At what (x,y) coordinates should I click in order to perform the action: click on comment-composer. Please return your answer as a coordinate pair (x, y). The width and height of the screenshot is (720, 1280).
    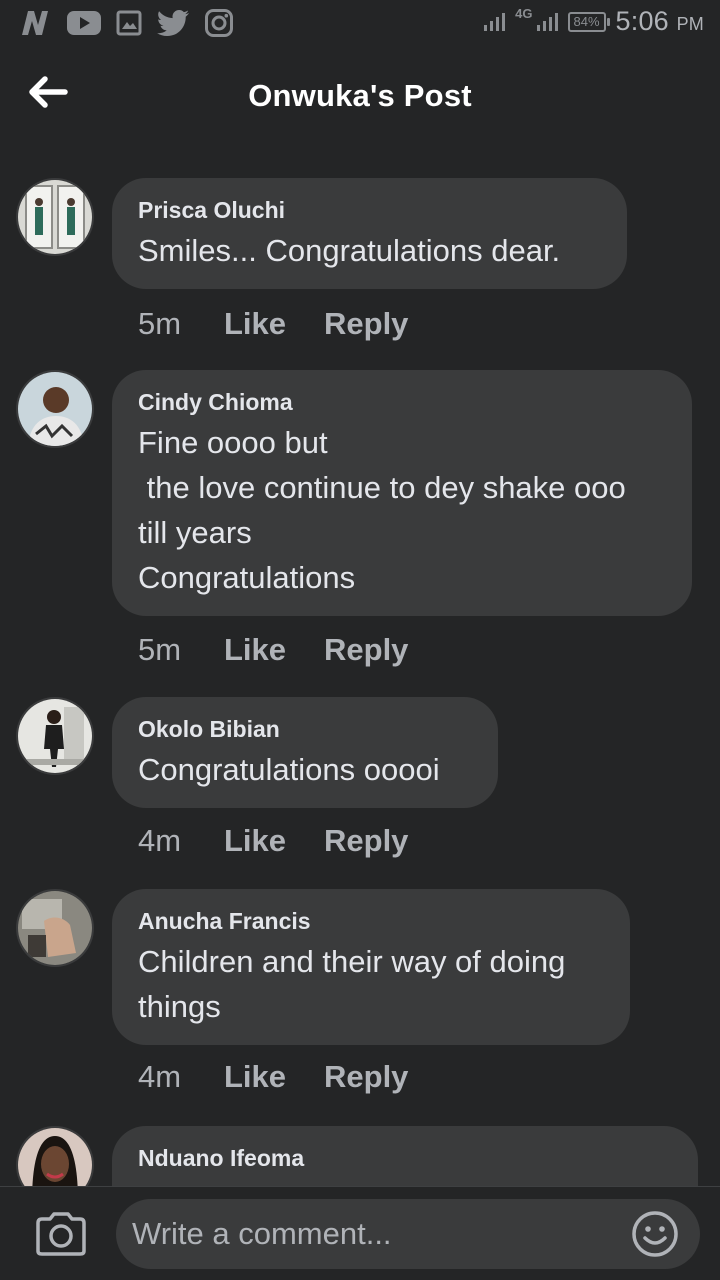
    Looking at the image, I should click on (360, 1233).